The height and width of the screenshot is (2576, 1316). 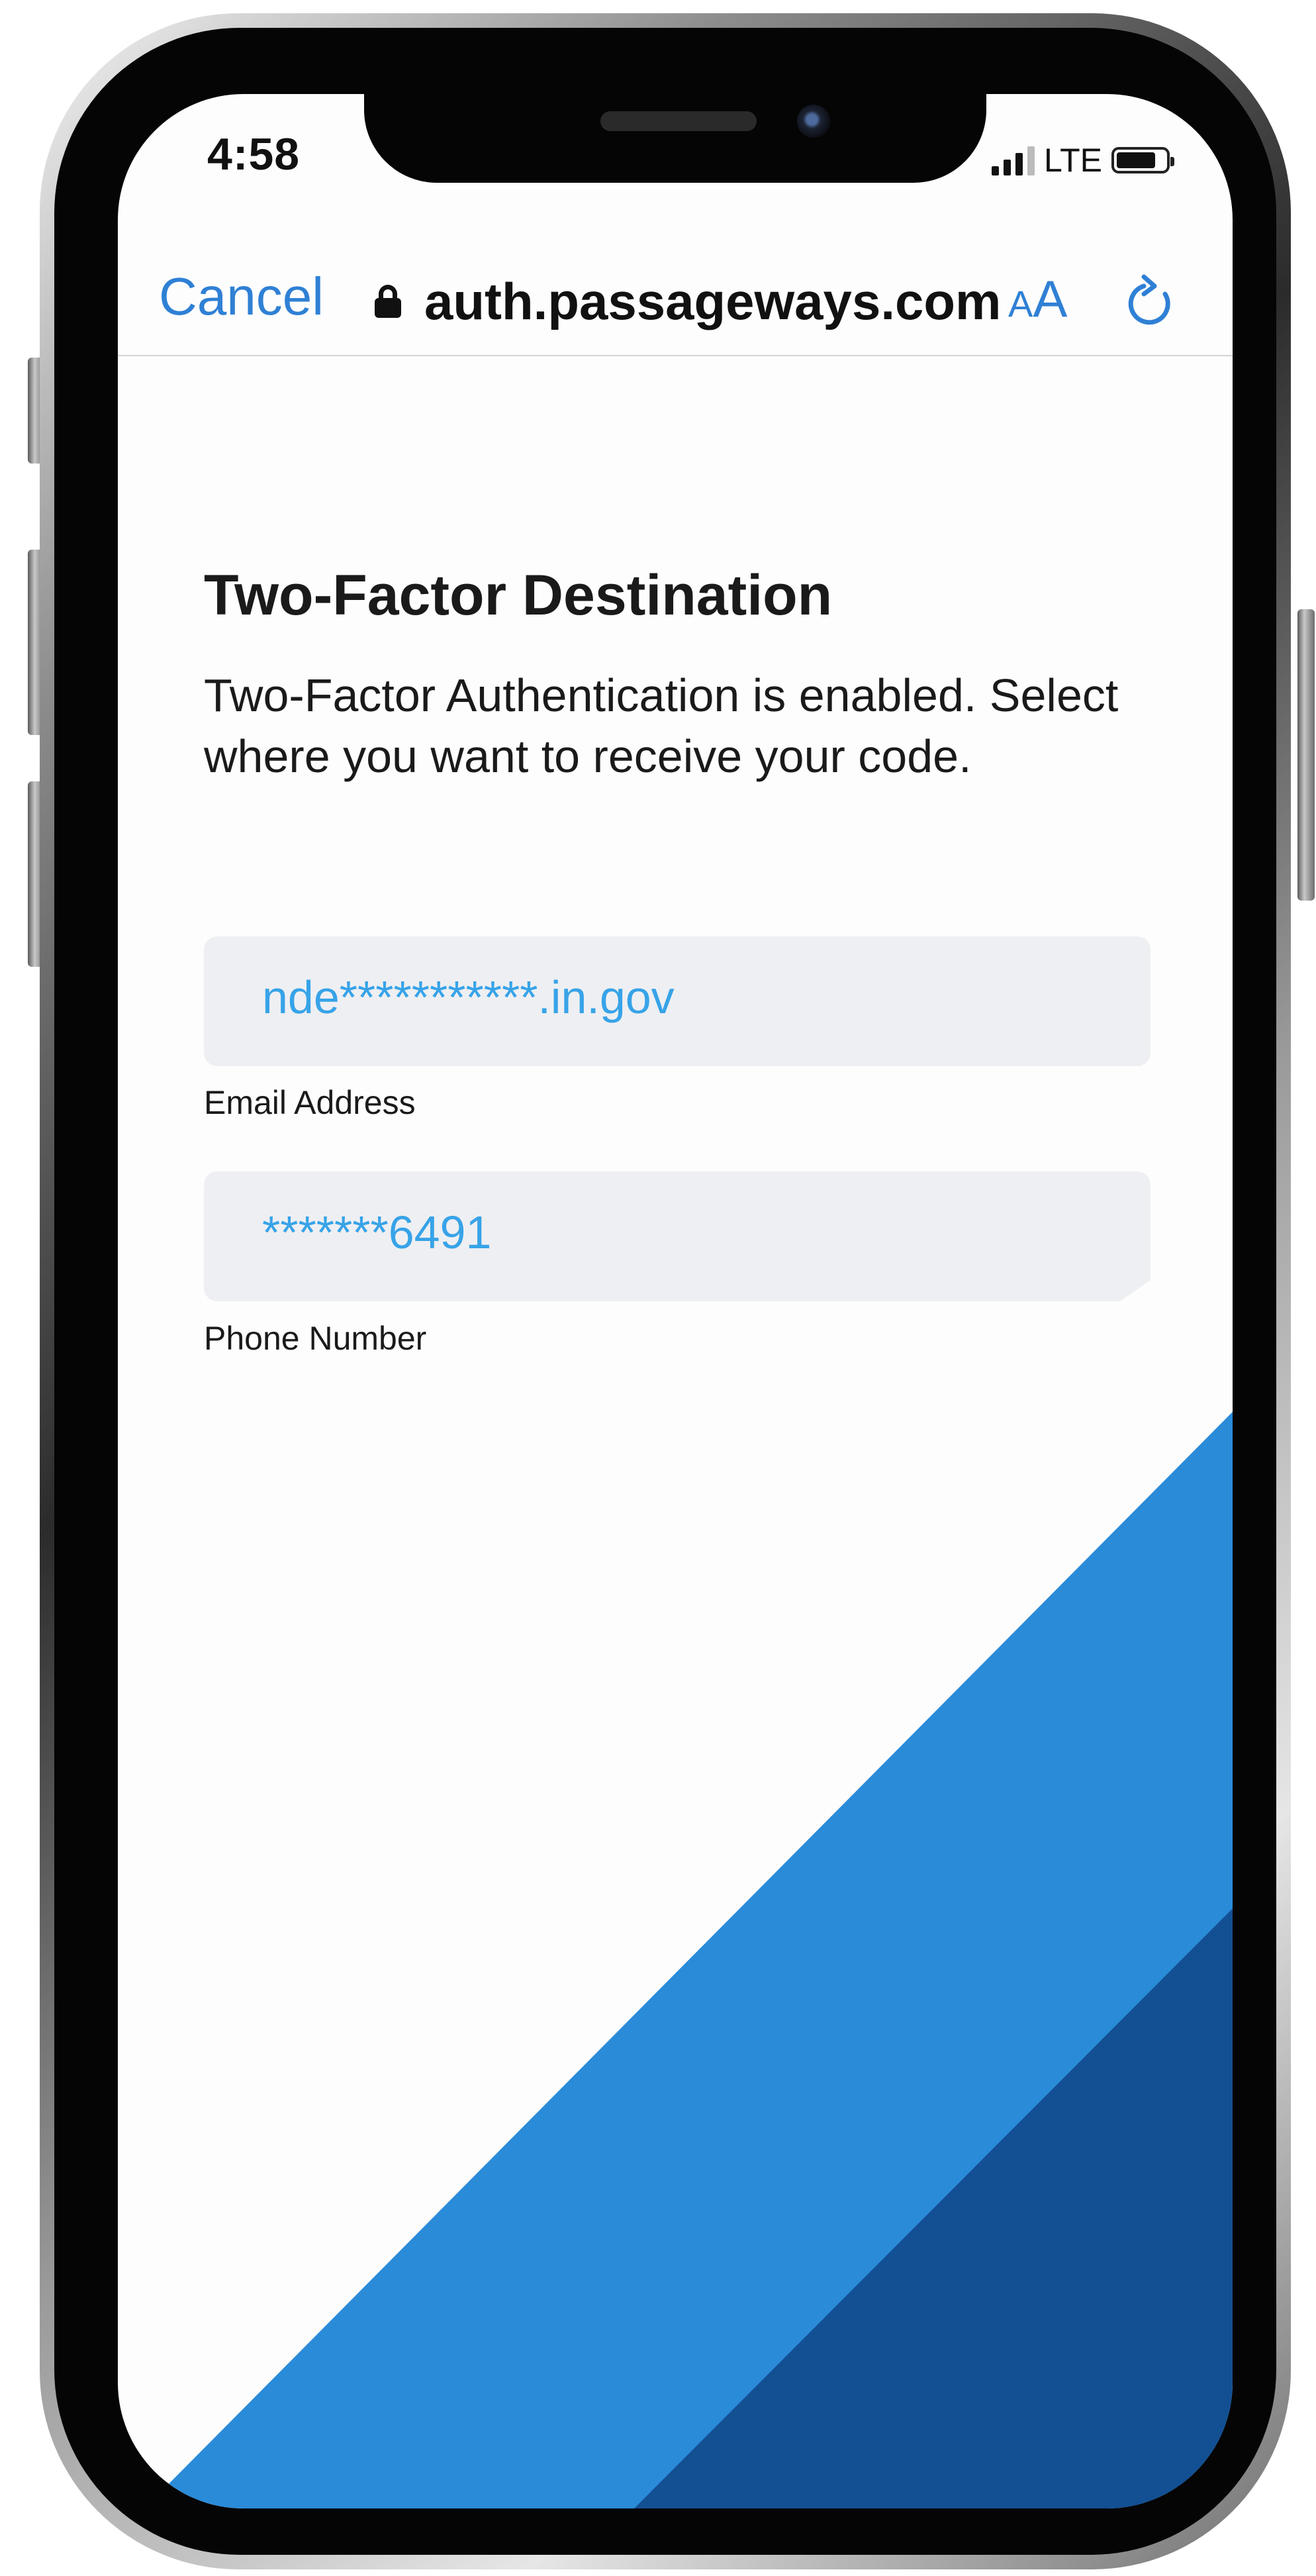 I want to click on status-indicators: LTE, so click(x=1083, y=160).